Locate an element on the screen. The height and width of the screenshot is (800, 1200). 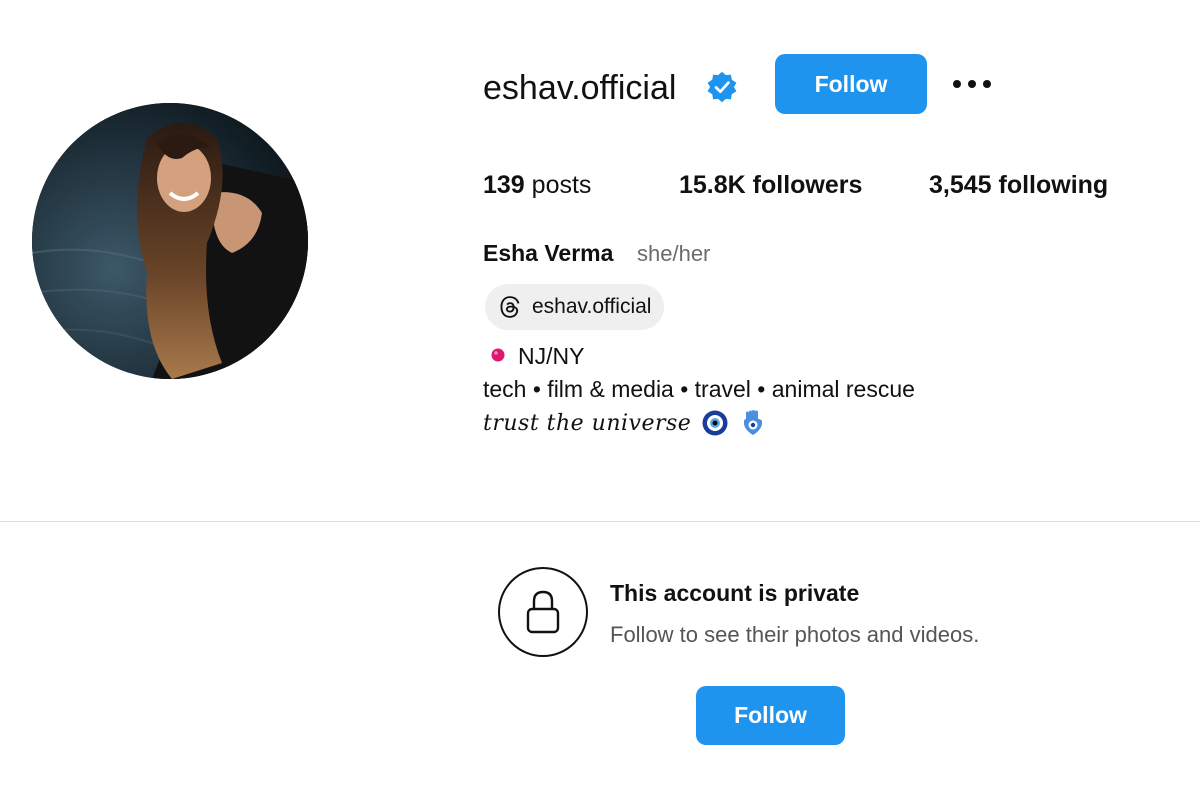
profile-pronouns: she/her is located at coordinates (674, 253).